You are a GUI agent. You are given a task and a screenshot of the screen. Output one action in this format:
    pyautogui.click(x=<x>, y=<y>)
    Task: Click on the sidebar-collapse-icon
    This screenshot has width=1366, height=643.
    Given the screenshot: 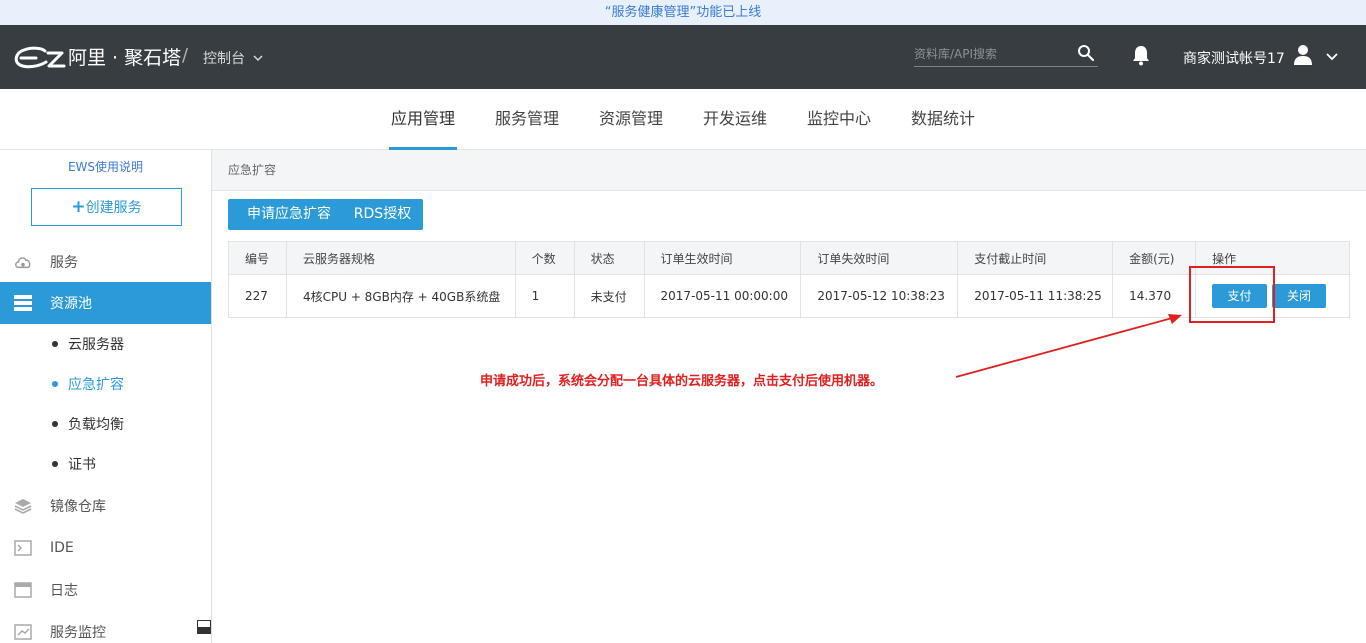 What is the action you would take?
    pyautogui.click(x=204, y=629)
    